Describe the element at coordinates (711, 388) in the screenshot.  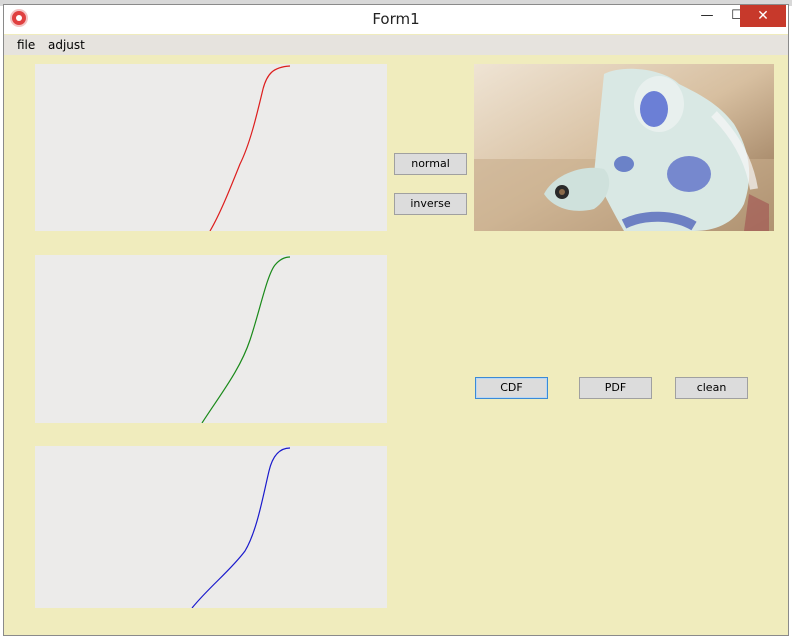
I see `clean-button: clean` at that location.